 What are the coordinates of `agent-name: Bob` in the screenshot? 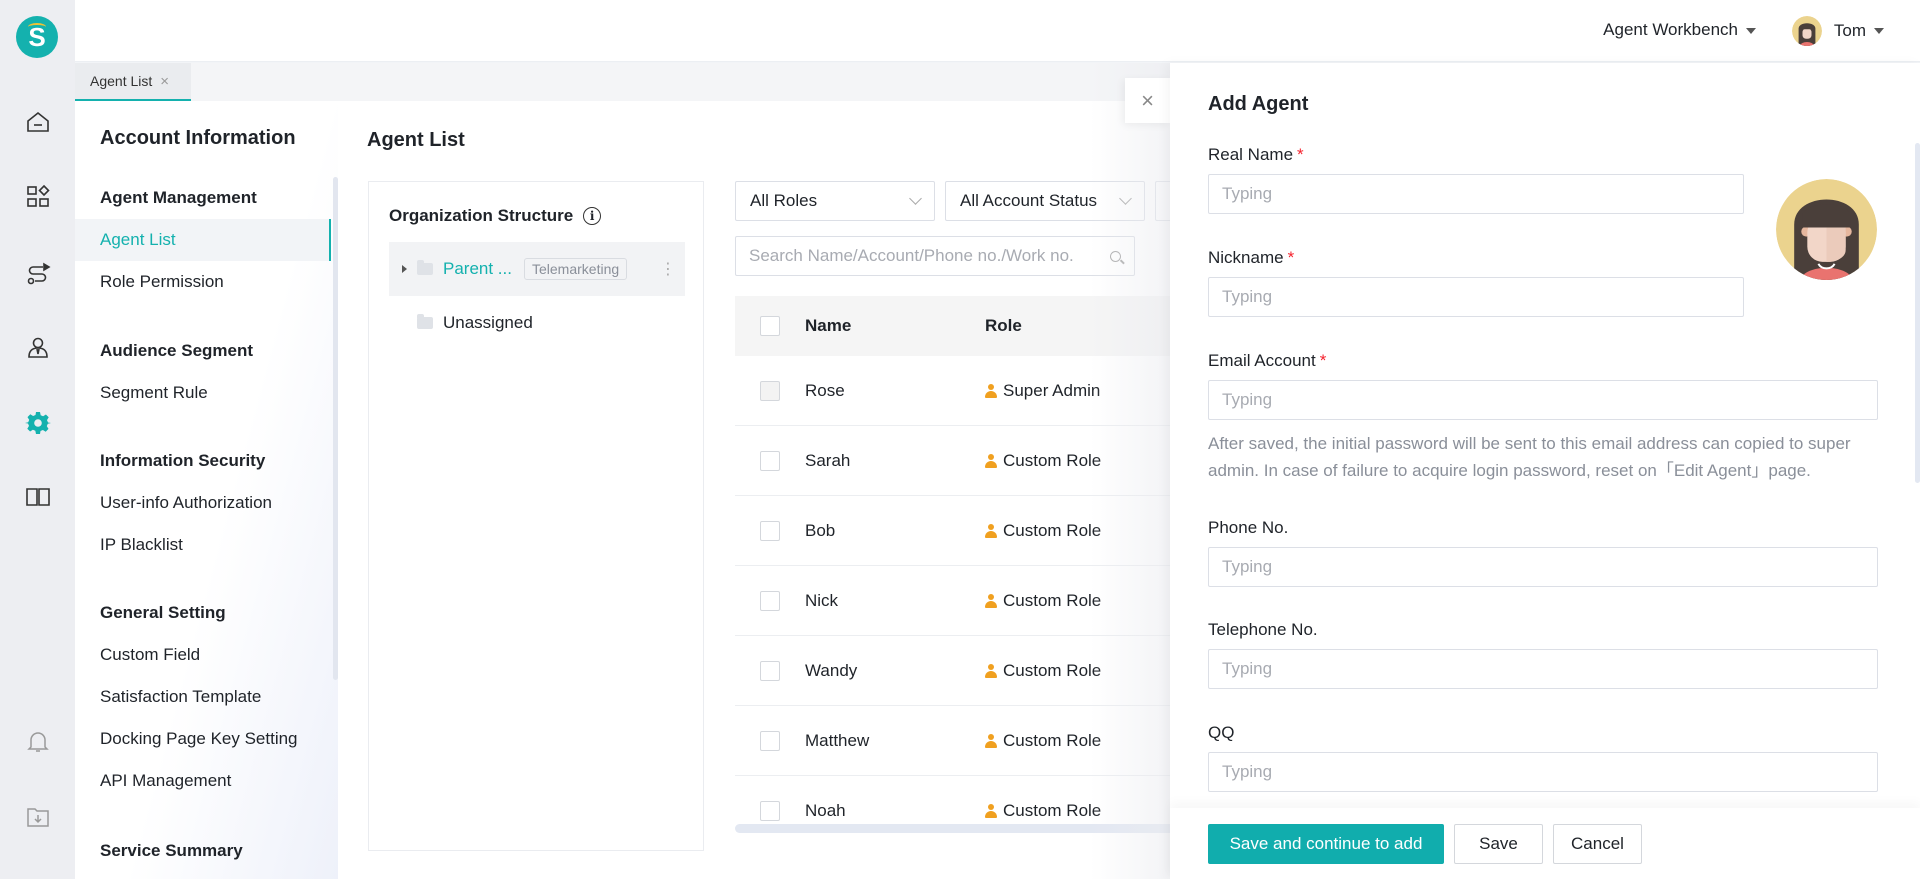 It's located at (820, 530).